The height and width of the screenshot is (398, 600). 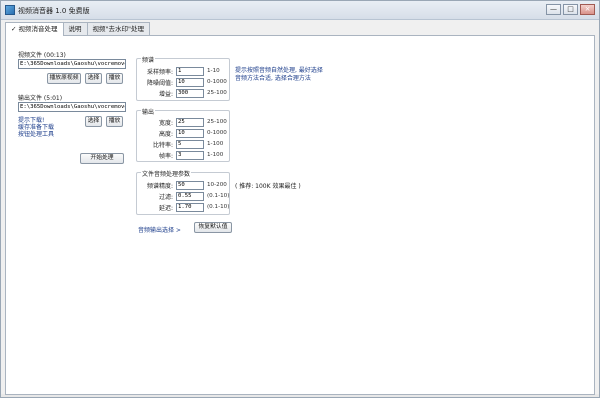 I want to click on app-icon, so click(x=10, y=10).